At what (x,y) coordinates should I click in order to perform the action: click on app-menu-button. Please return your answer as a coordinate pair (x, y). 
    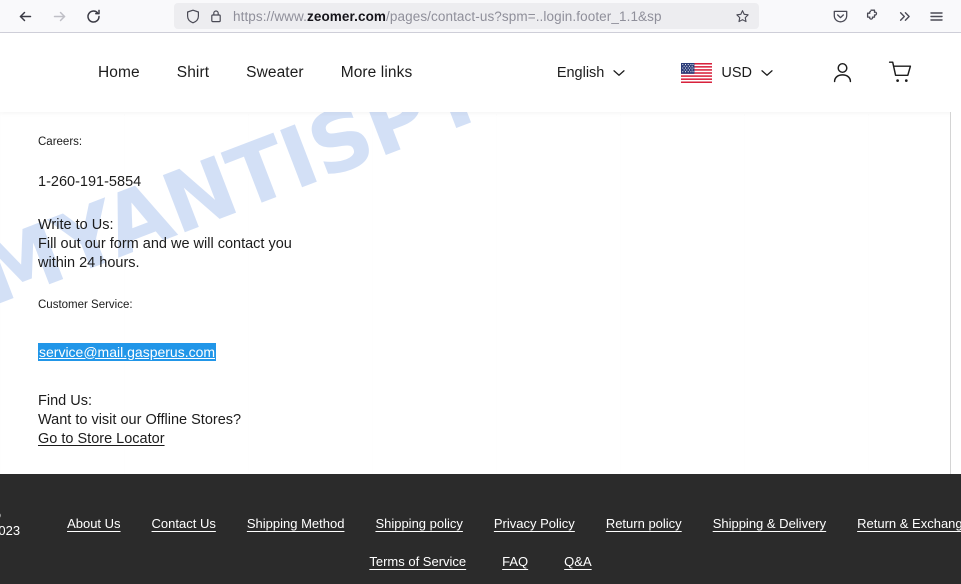
    Looking at the image, I should click on (936, 16).